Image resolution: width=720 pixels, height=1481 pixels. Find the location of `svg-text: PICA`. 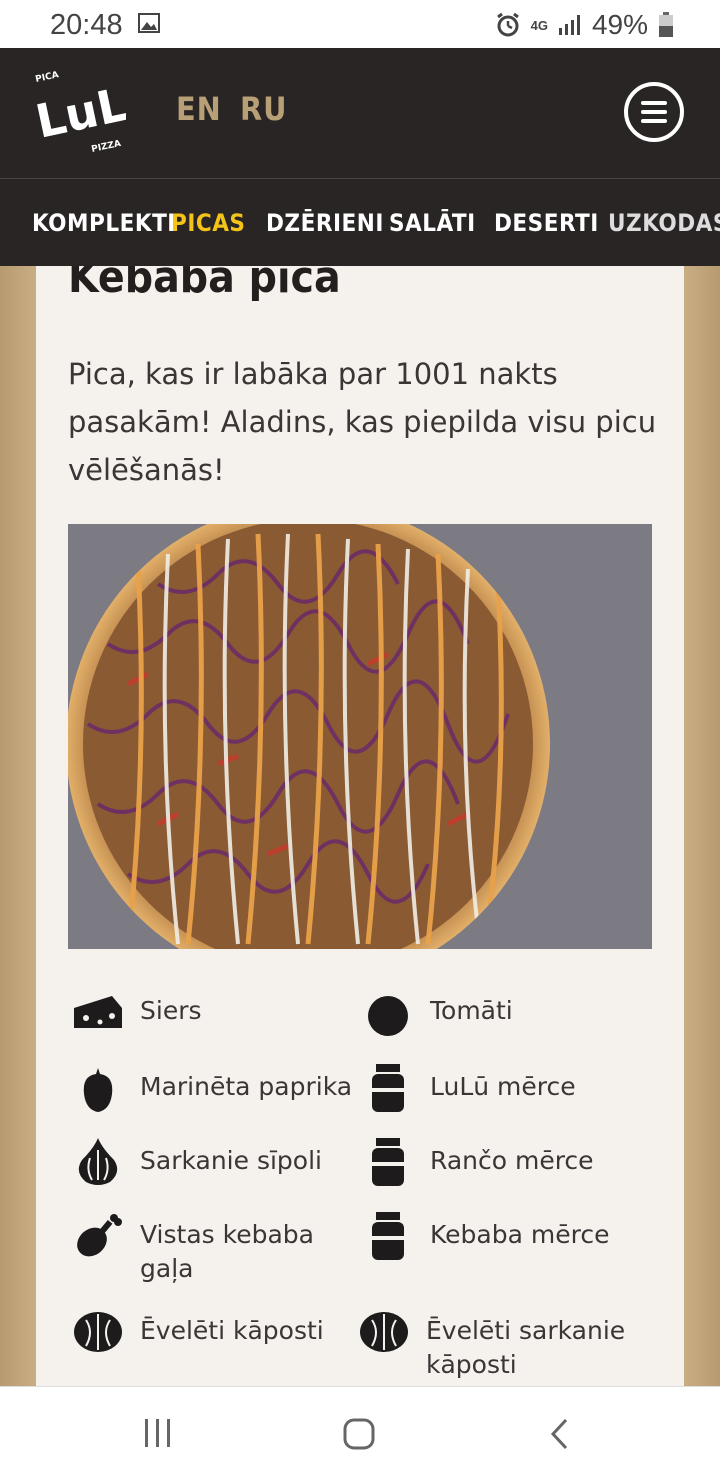

svg-text: PICA is located at coordinates (47, 77).